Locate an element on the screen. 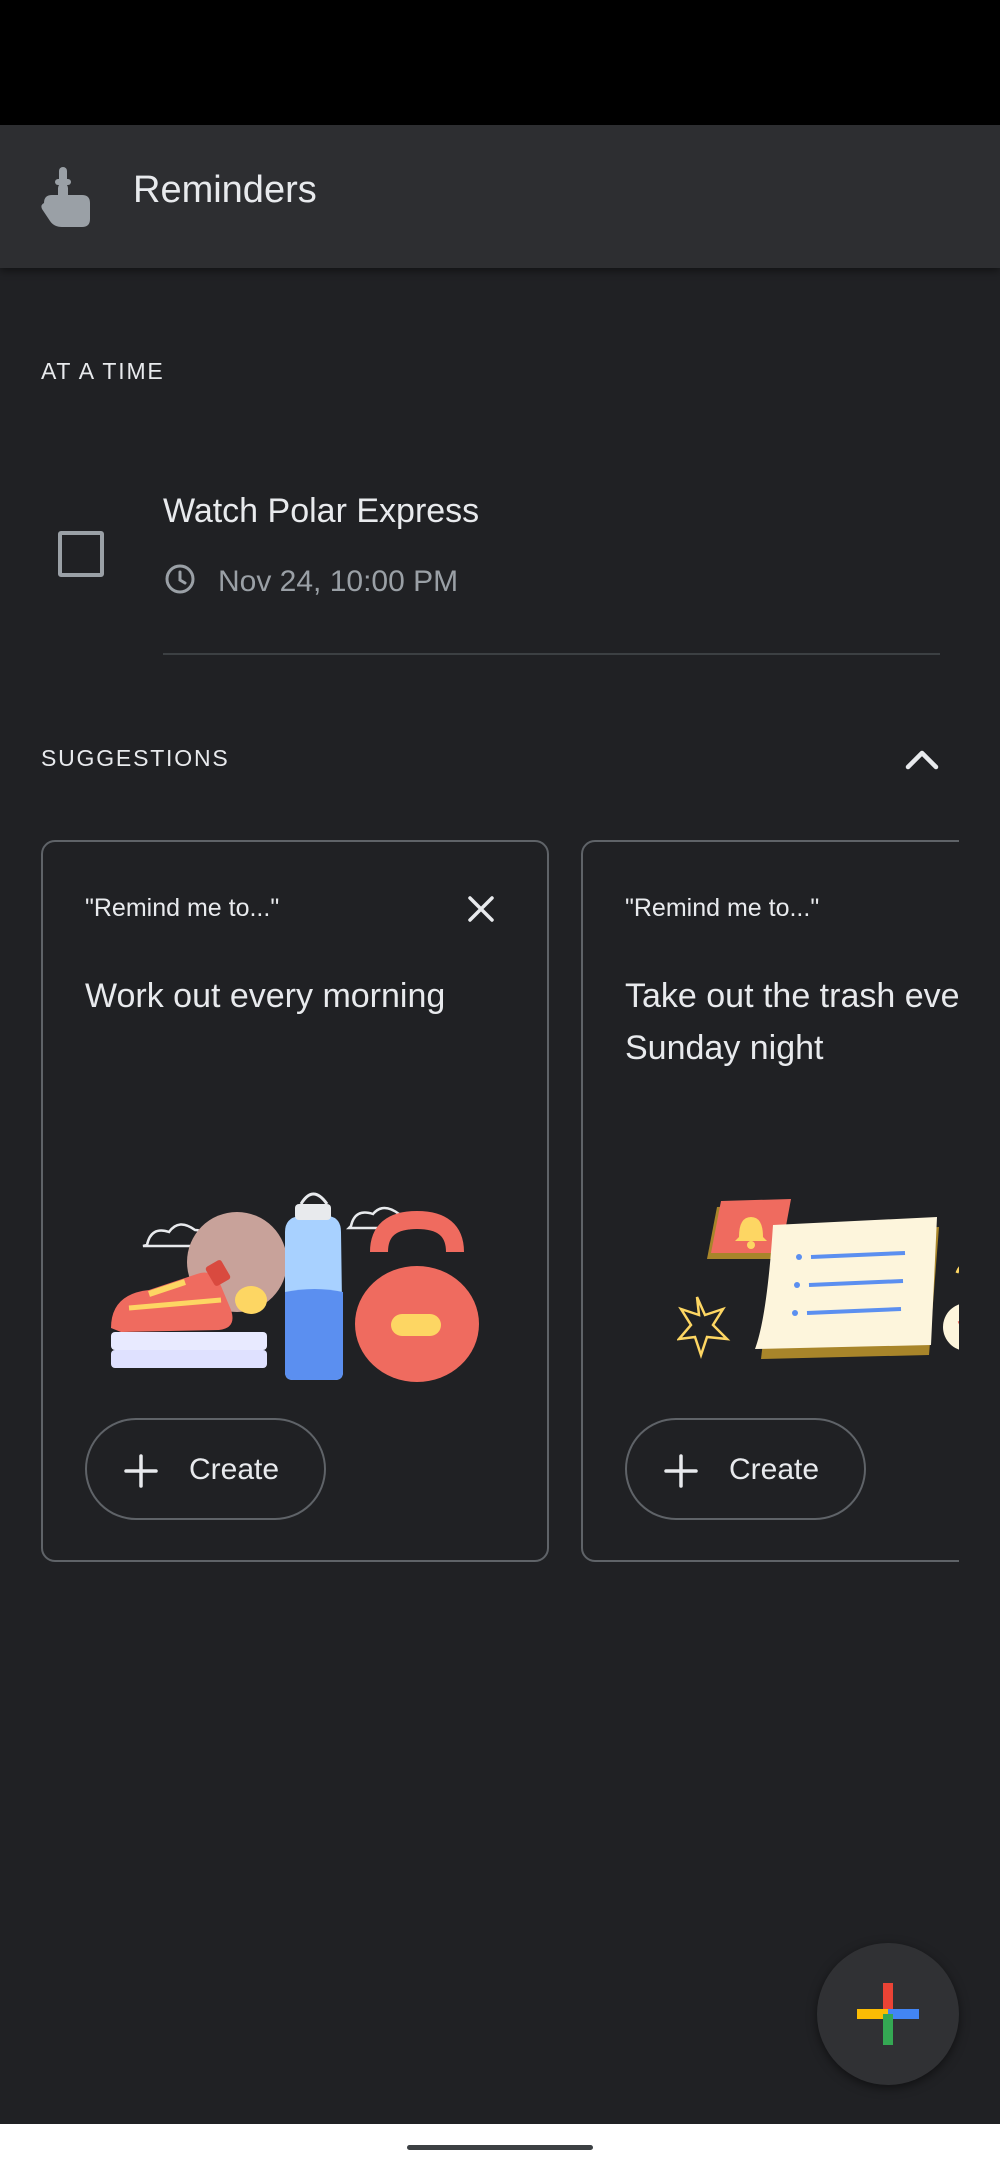  card-title: Work out every morning is located at coordinates (265, 996).